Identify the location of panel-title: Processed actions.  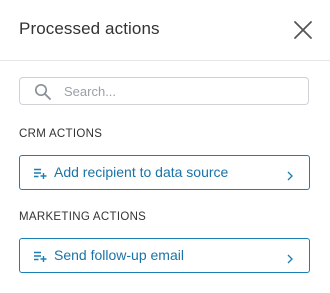
(89, 28).